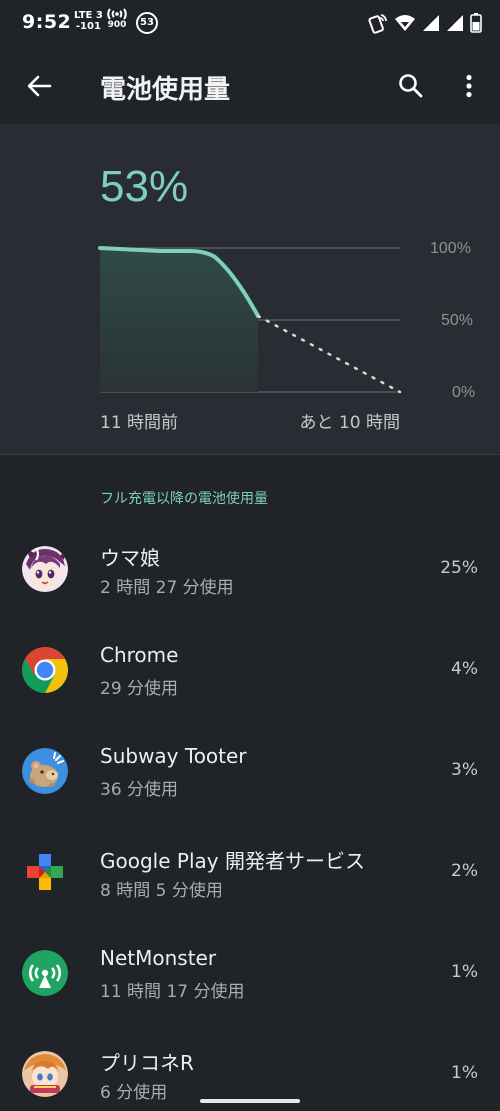 The height and width of the screenshot is (1111, 500). What do you see at coordinates (377, 24) in the screenshot?
I see `nfc-icon` at bounding box center [377, 24].